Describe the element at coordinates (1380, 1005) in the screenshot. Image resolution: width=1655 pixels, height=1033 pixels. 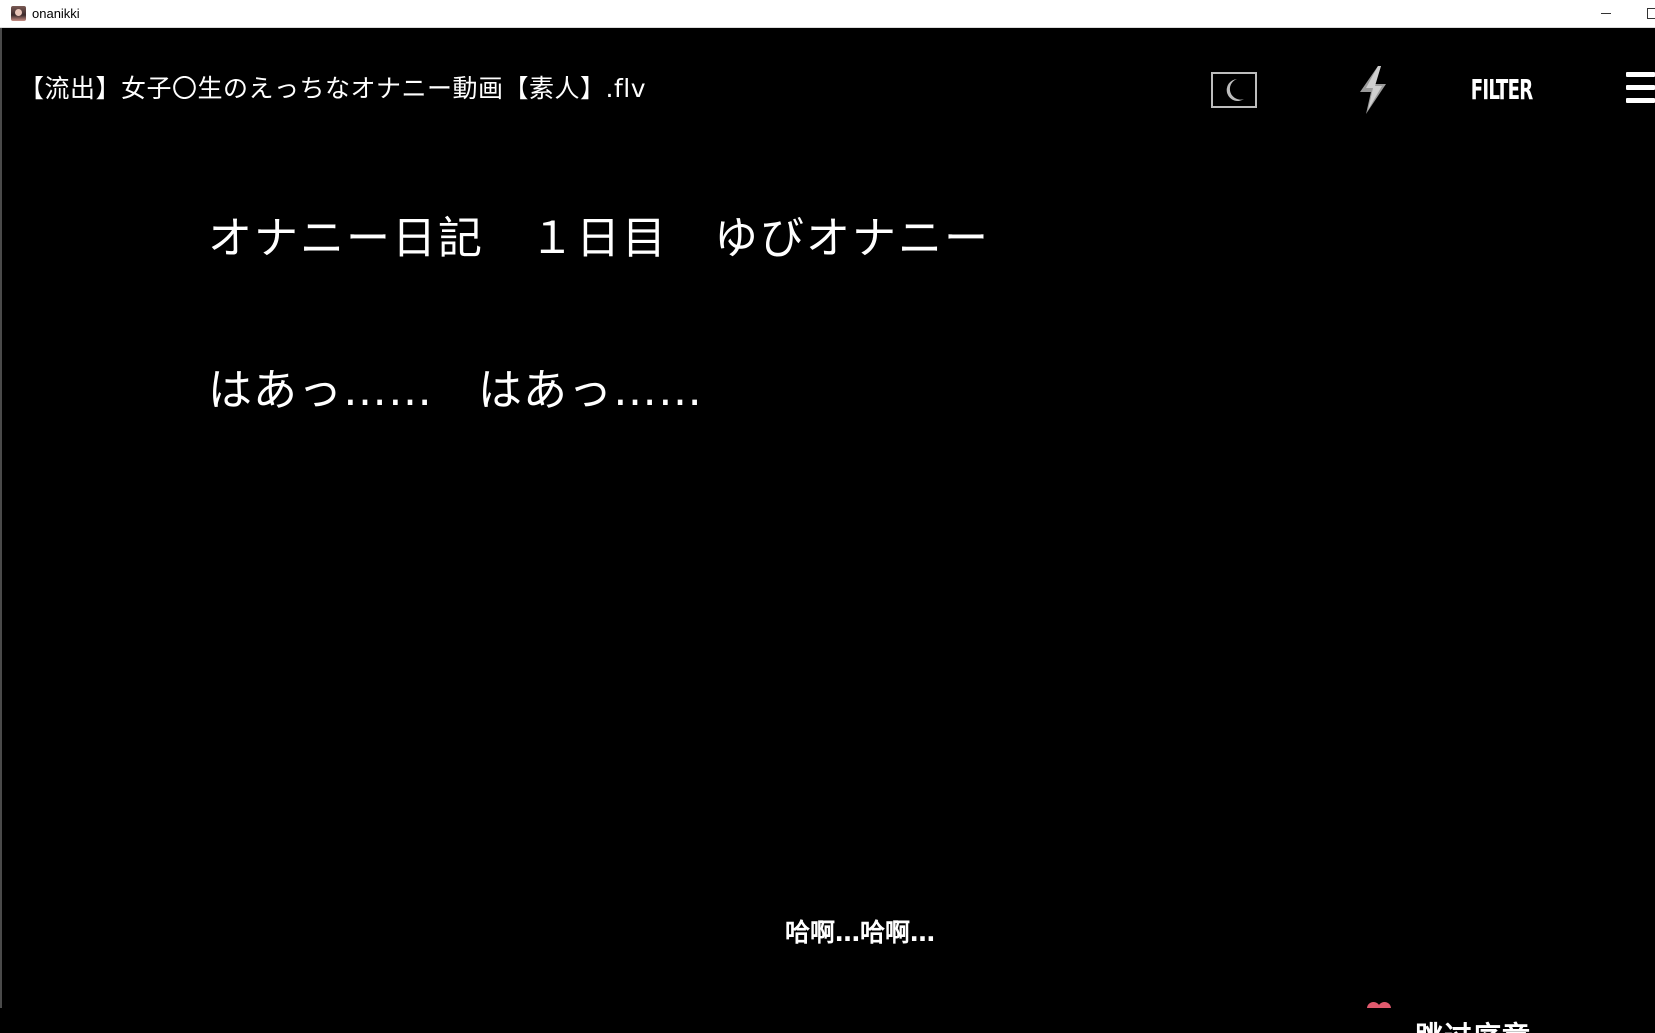
I see `heart-icon` at that location.